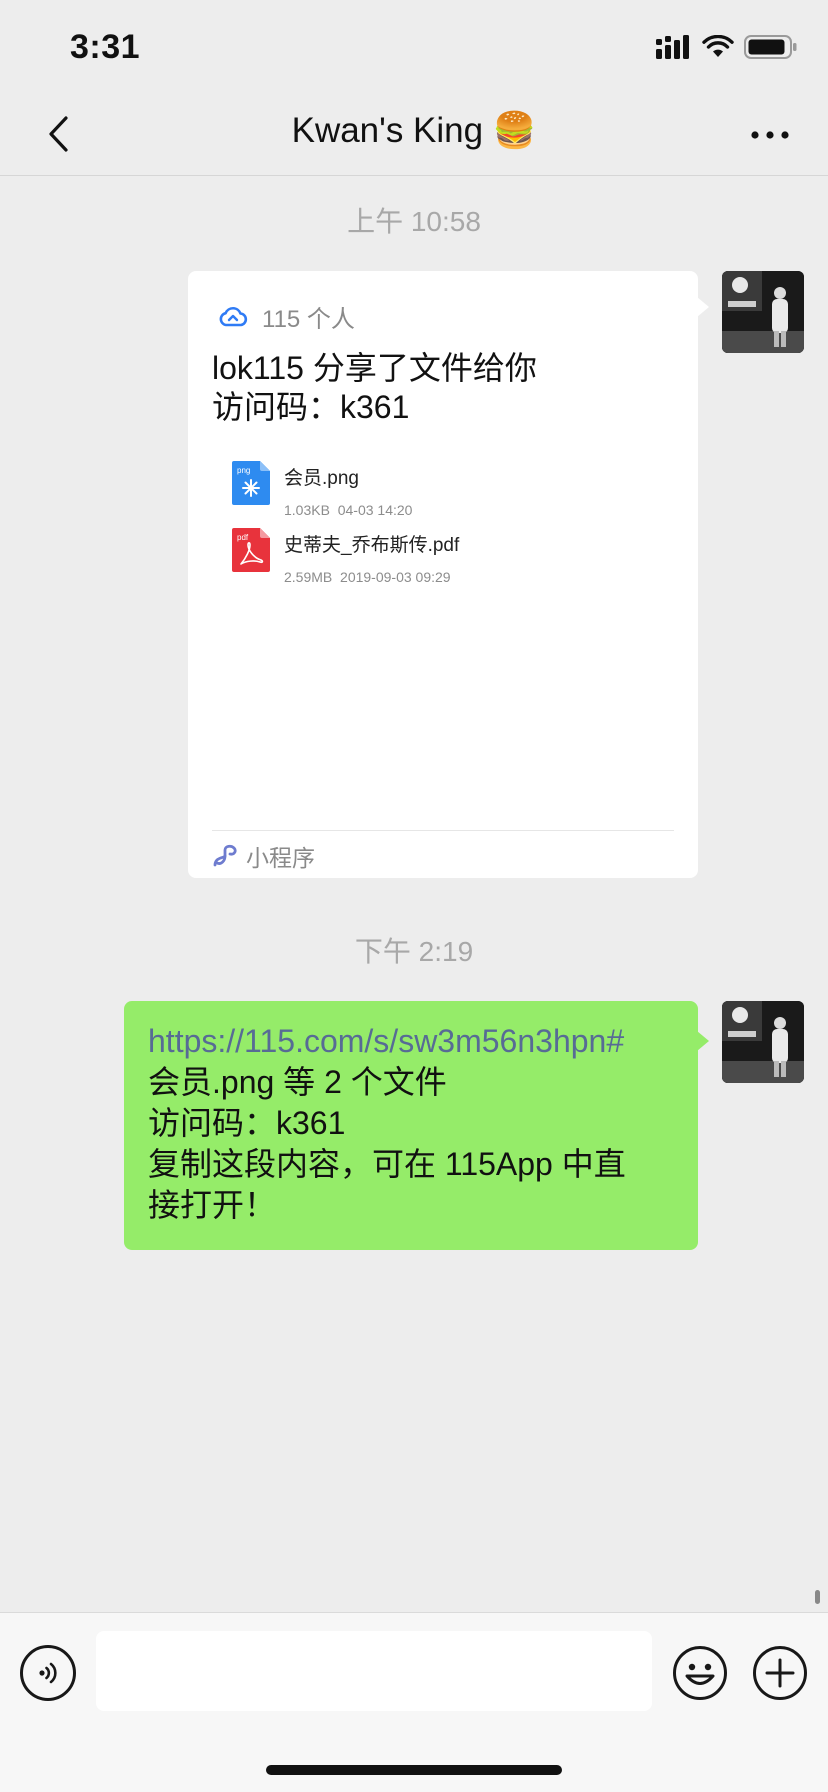  Describe the element at coordinates (372, 545) in the screenshot. I see `file-name: 史蒂夫_乔布斯传.pdf` at that location.